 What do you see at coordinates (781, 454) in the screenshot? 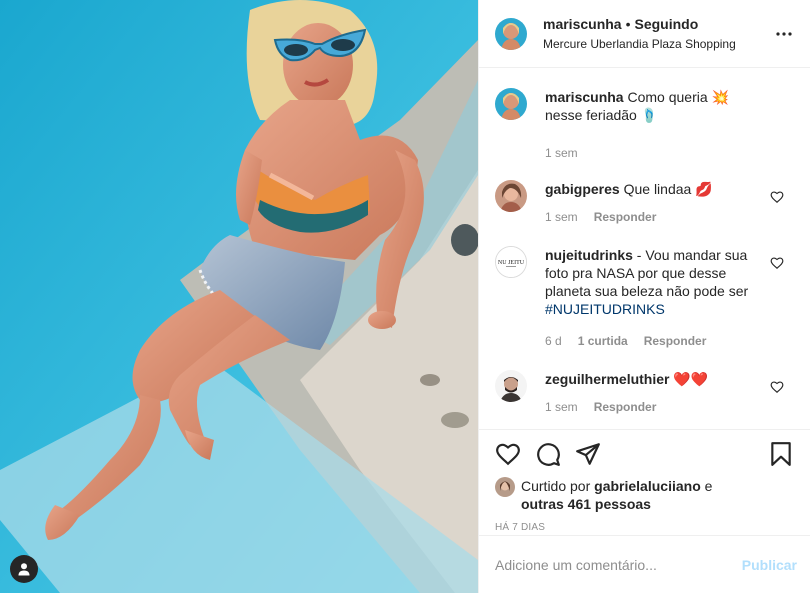
I see `bookmark-icon` at bounding box center [781, 454].